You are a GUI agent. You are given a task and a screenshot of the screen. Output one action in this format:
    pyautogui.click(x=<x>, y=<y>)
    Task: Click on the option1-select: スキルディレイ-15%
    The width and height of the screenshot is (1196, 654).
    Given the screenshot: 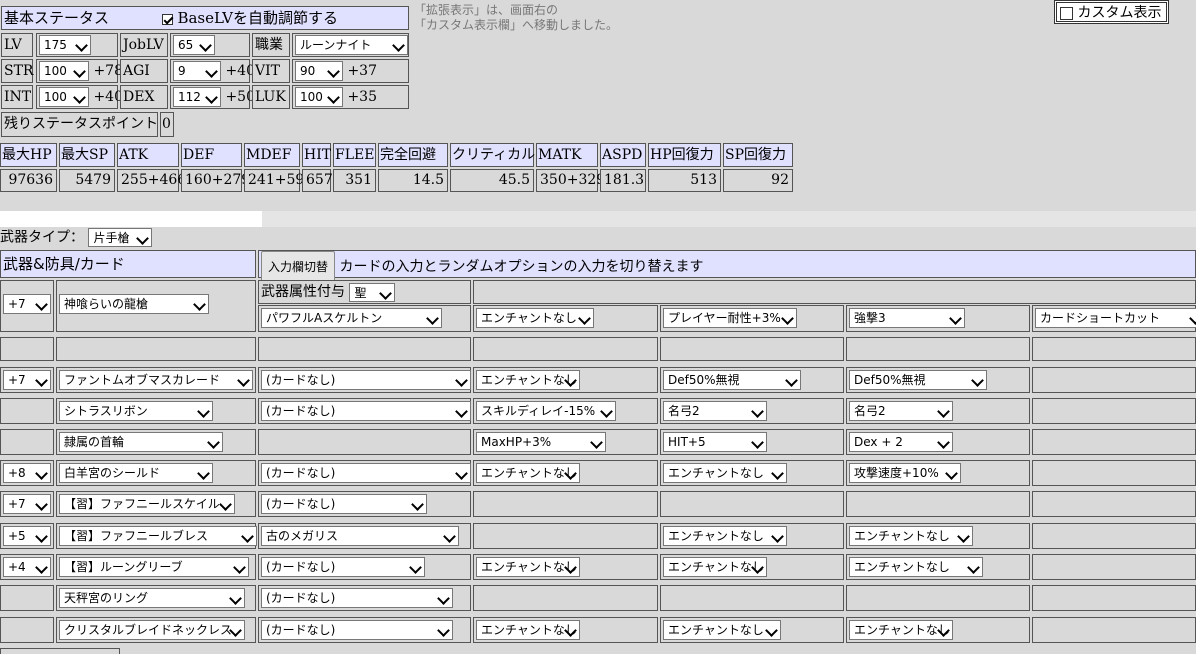 What is the action you would take?
    pyautogui.click(x=546, y=411)
    